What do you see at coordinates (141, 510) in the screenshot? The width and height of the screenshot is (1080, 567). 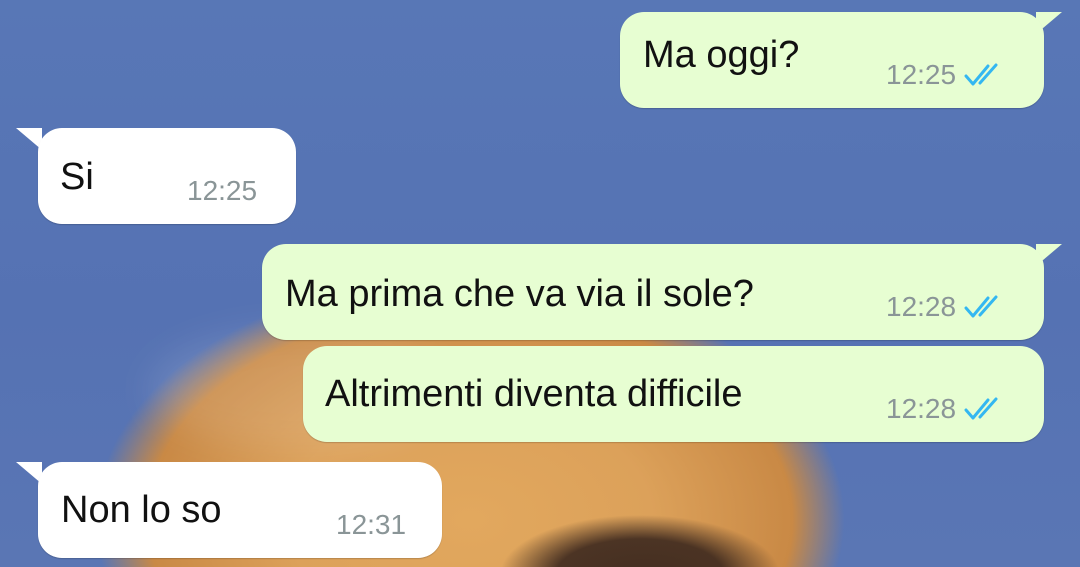 I see `message-text: Non lo so` at bounding box center [141, 510].